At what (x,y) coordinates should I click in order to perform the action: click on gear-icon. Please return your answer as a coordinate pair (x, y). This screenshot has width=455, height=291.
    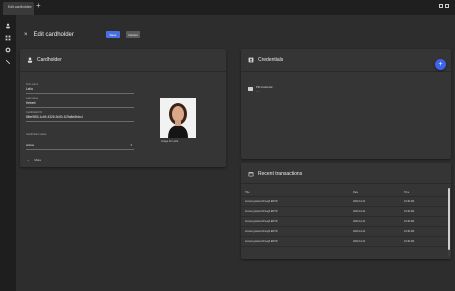
    Looking at the image, I should click on (8, 50).